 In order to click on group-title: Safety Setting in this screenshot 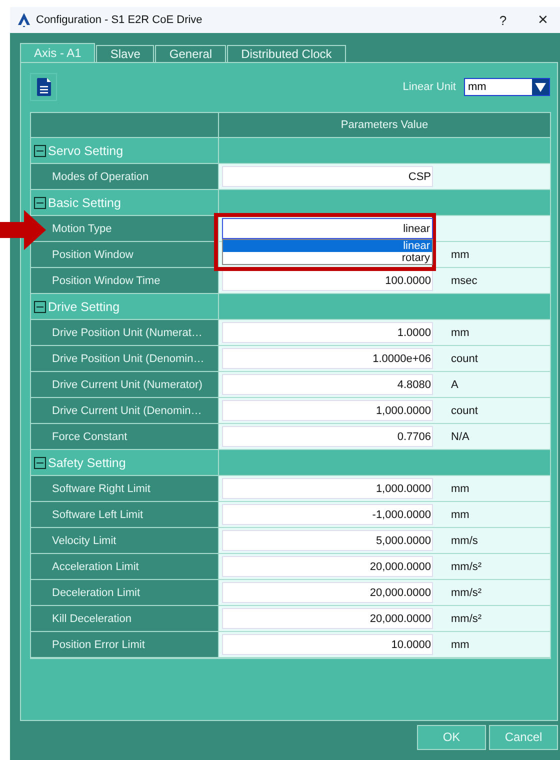, I will do `click(87, 463)`.